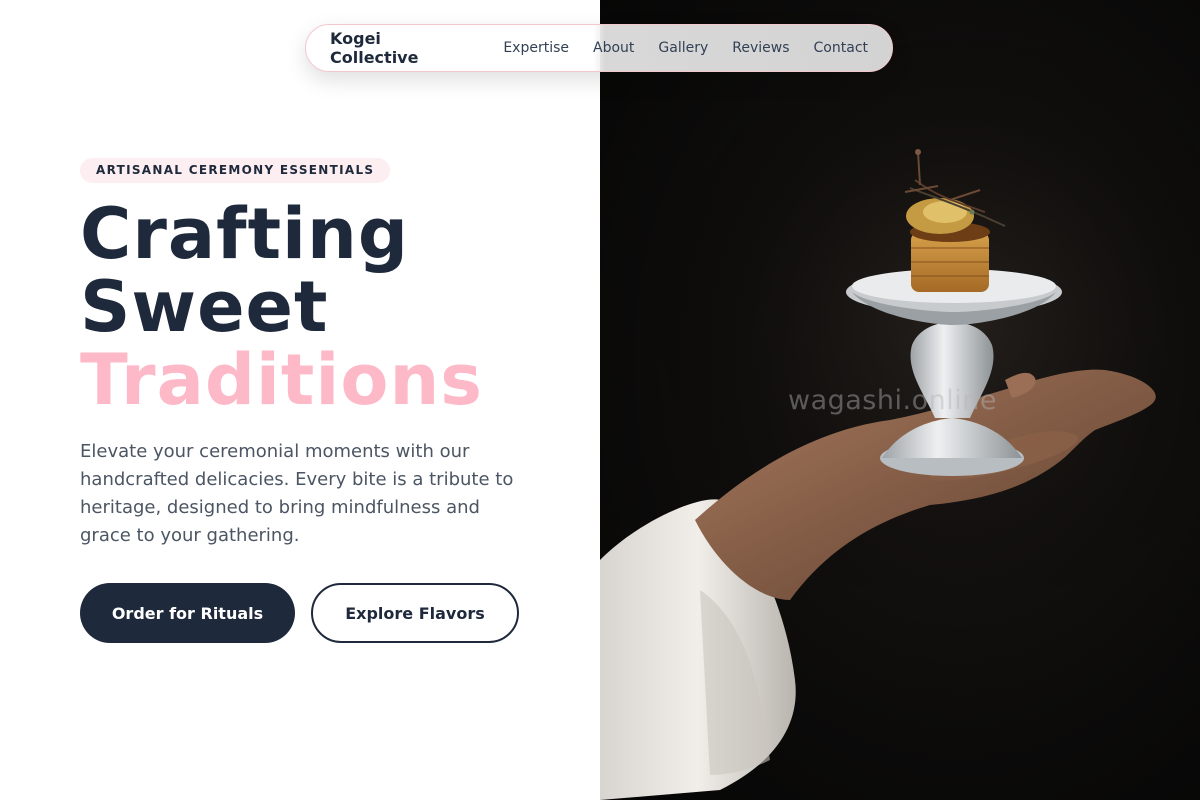 Image resolution: width=1200 pixels, height=800 pixels. What do you see at coordinates (841, 48) in the screenshot?
I see `nav-link-contact: Contact` at bounding box center [841, 48].